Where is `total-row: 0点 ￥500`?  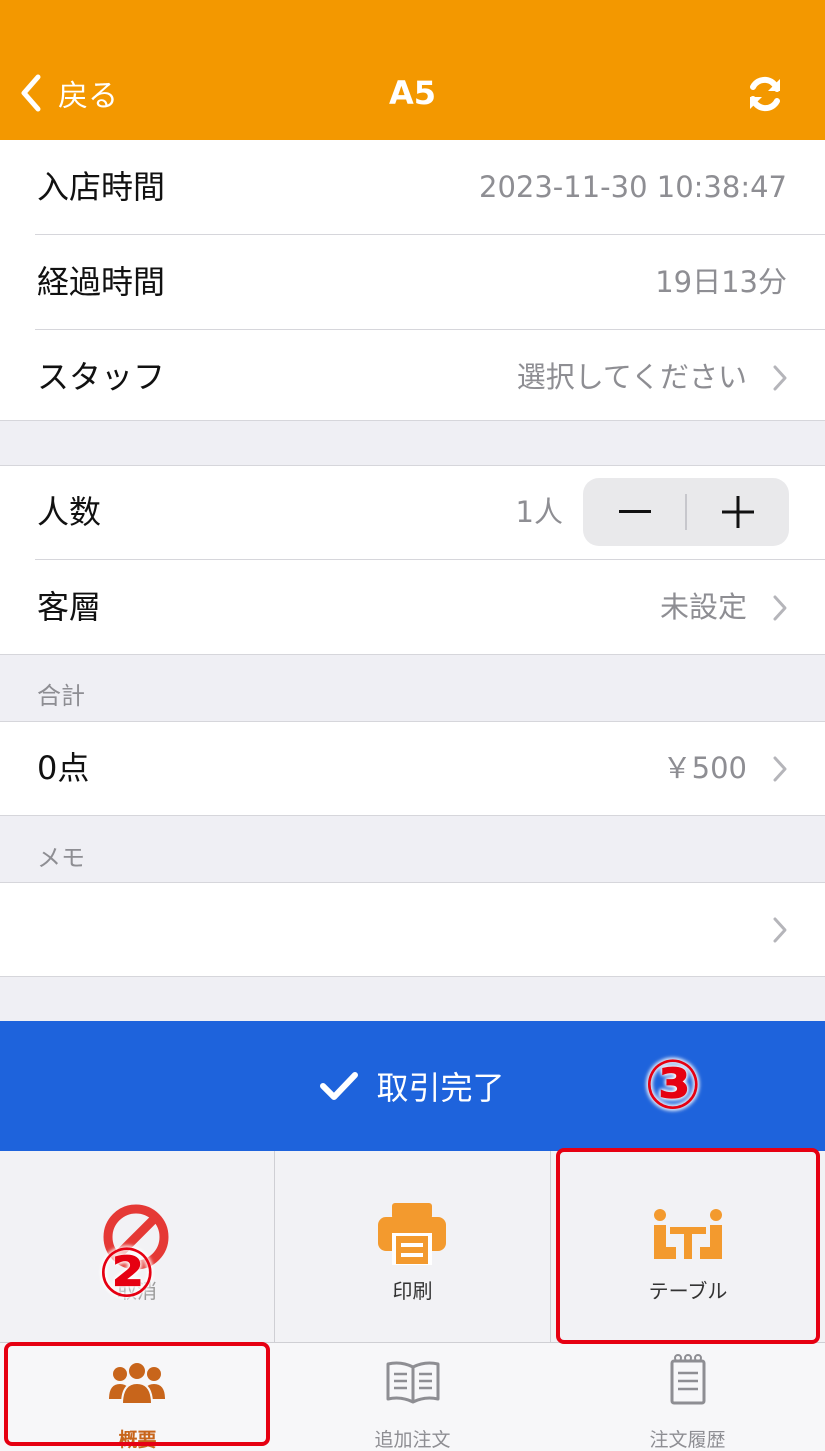 total-row: 0点 ￥500 is located at coordinates (412, 768).